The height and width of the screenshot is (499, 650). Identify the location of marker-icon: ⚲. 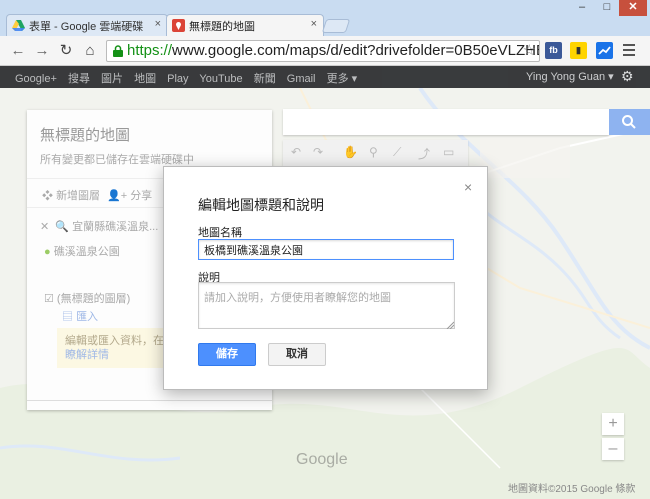
(373, 152).